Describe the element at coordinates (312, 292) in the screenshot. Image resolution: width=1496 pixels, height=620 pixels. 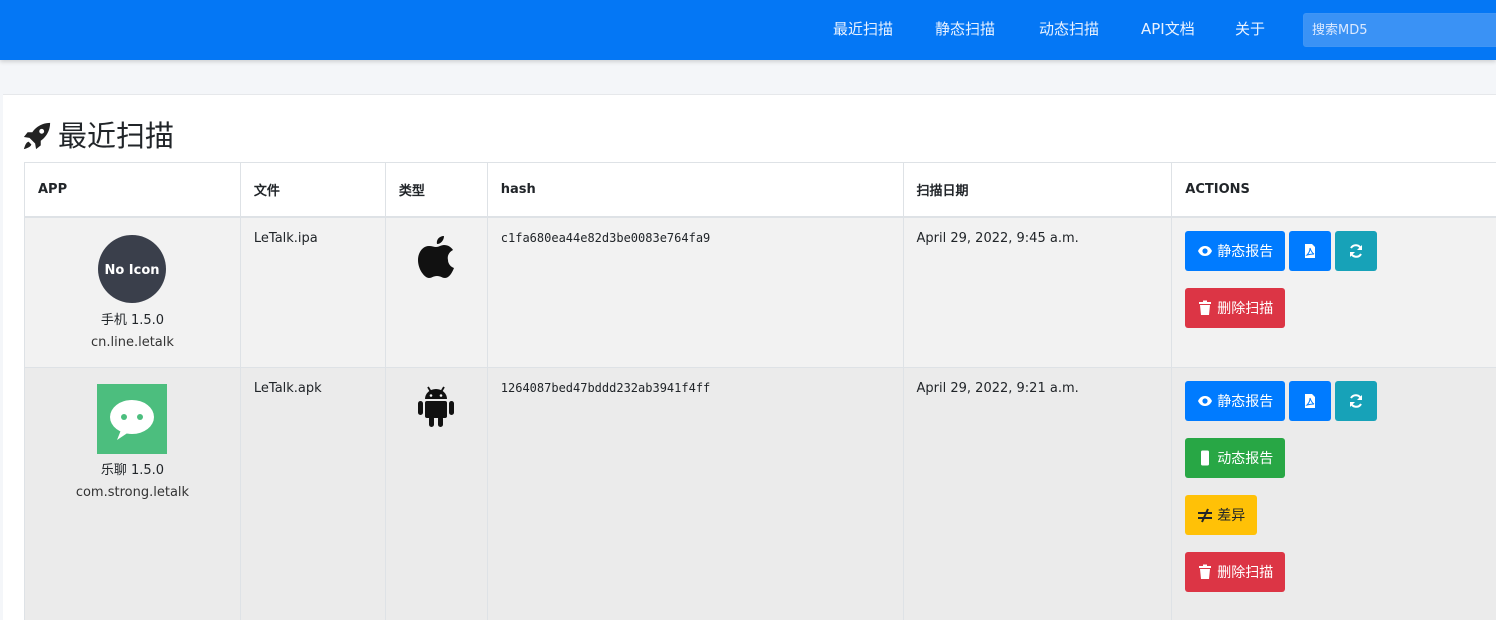
I see `file-cell: LeTalk.ipa` at that location.